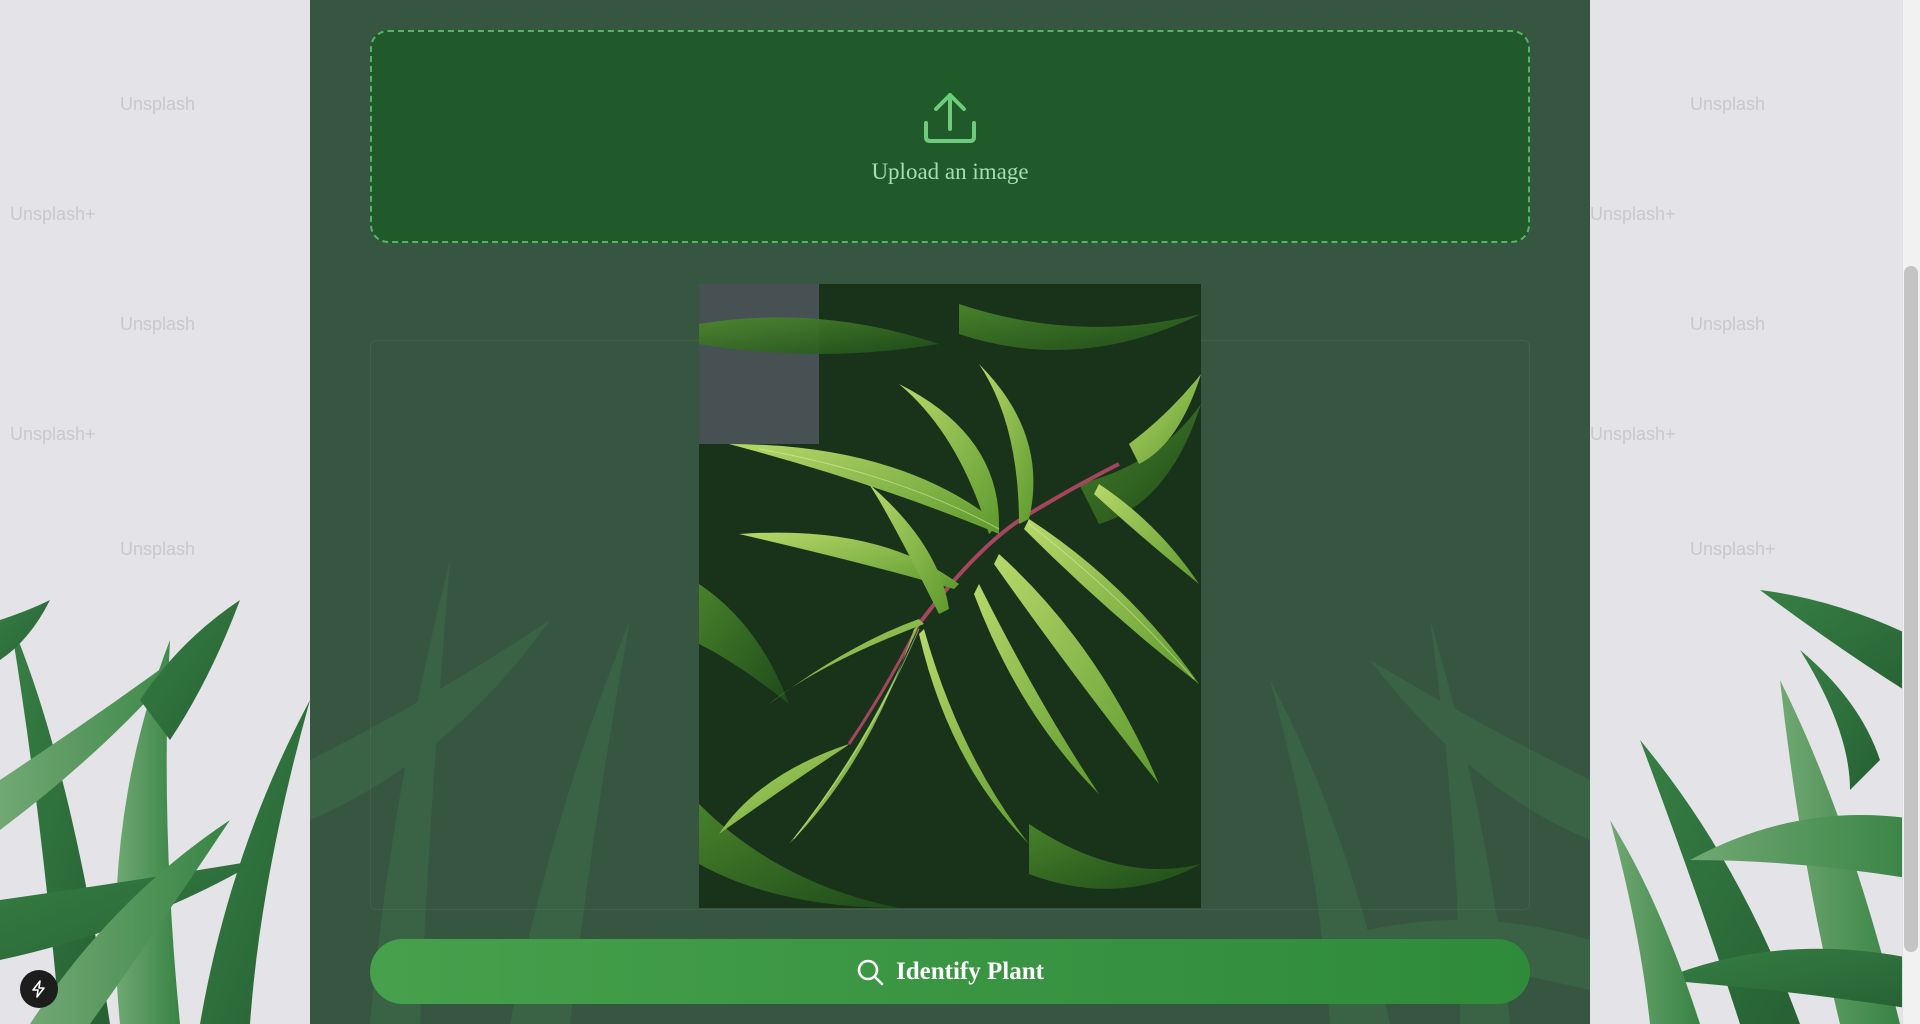 This screenshot has width=1920, height=1024. What do you see at coordinates (950, 117) in the screenshot?
I see `upload-icon` at bounding box center [950, 117].